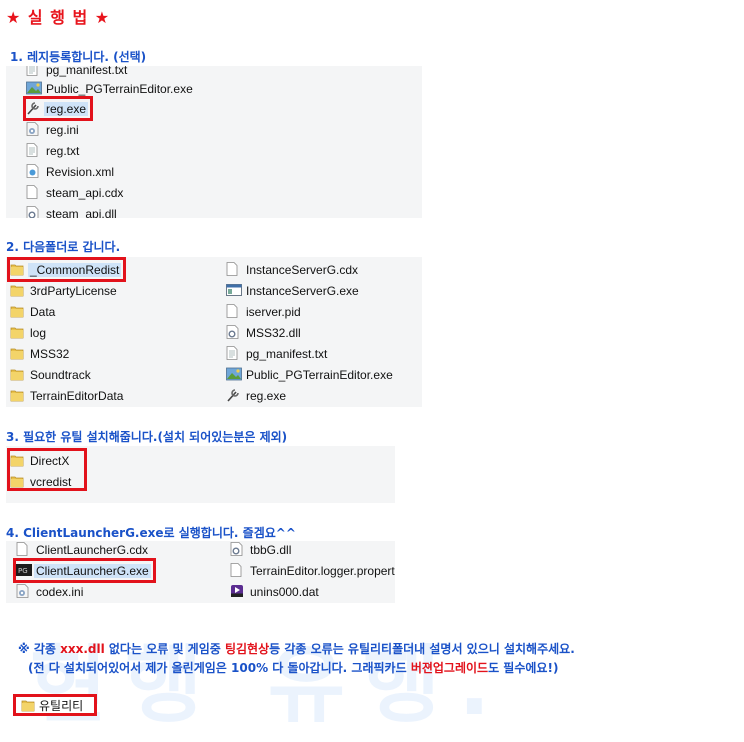 Image resolution: width=744 pixels, height=742 pixels. Describe the element at coordinates (449, 668) in the screenshot. I see `notice-highlight-upgrade: 버젼업그레이드` at that location.